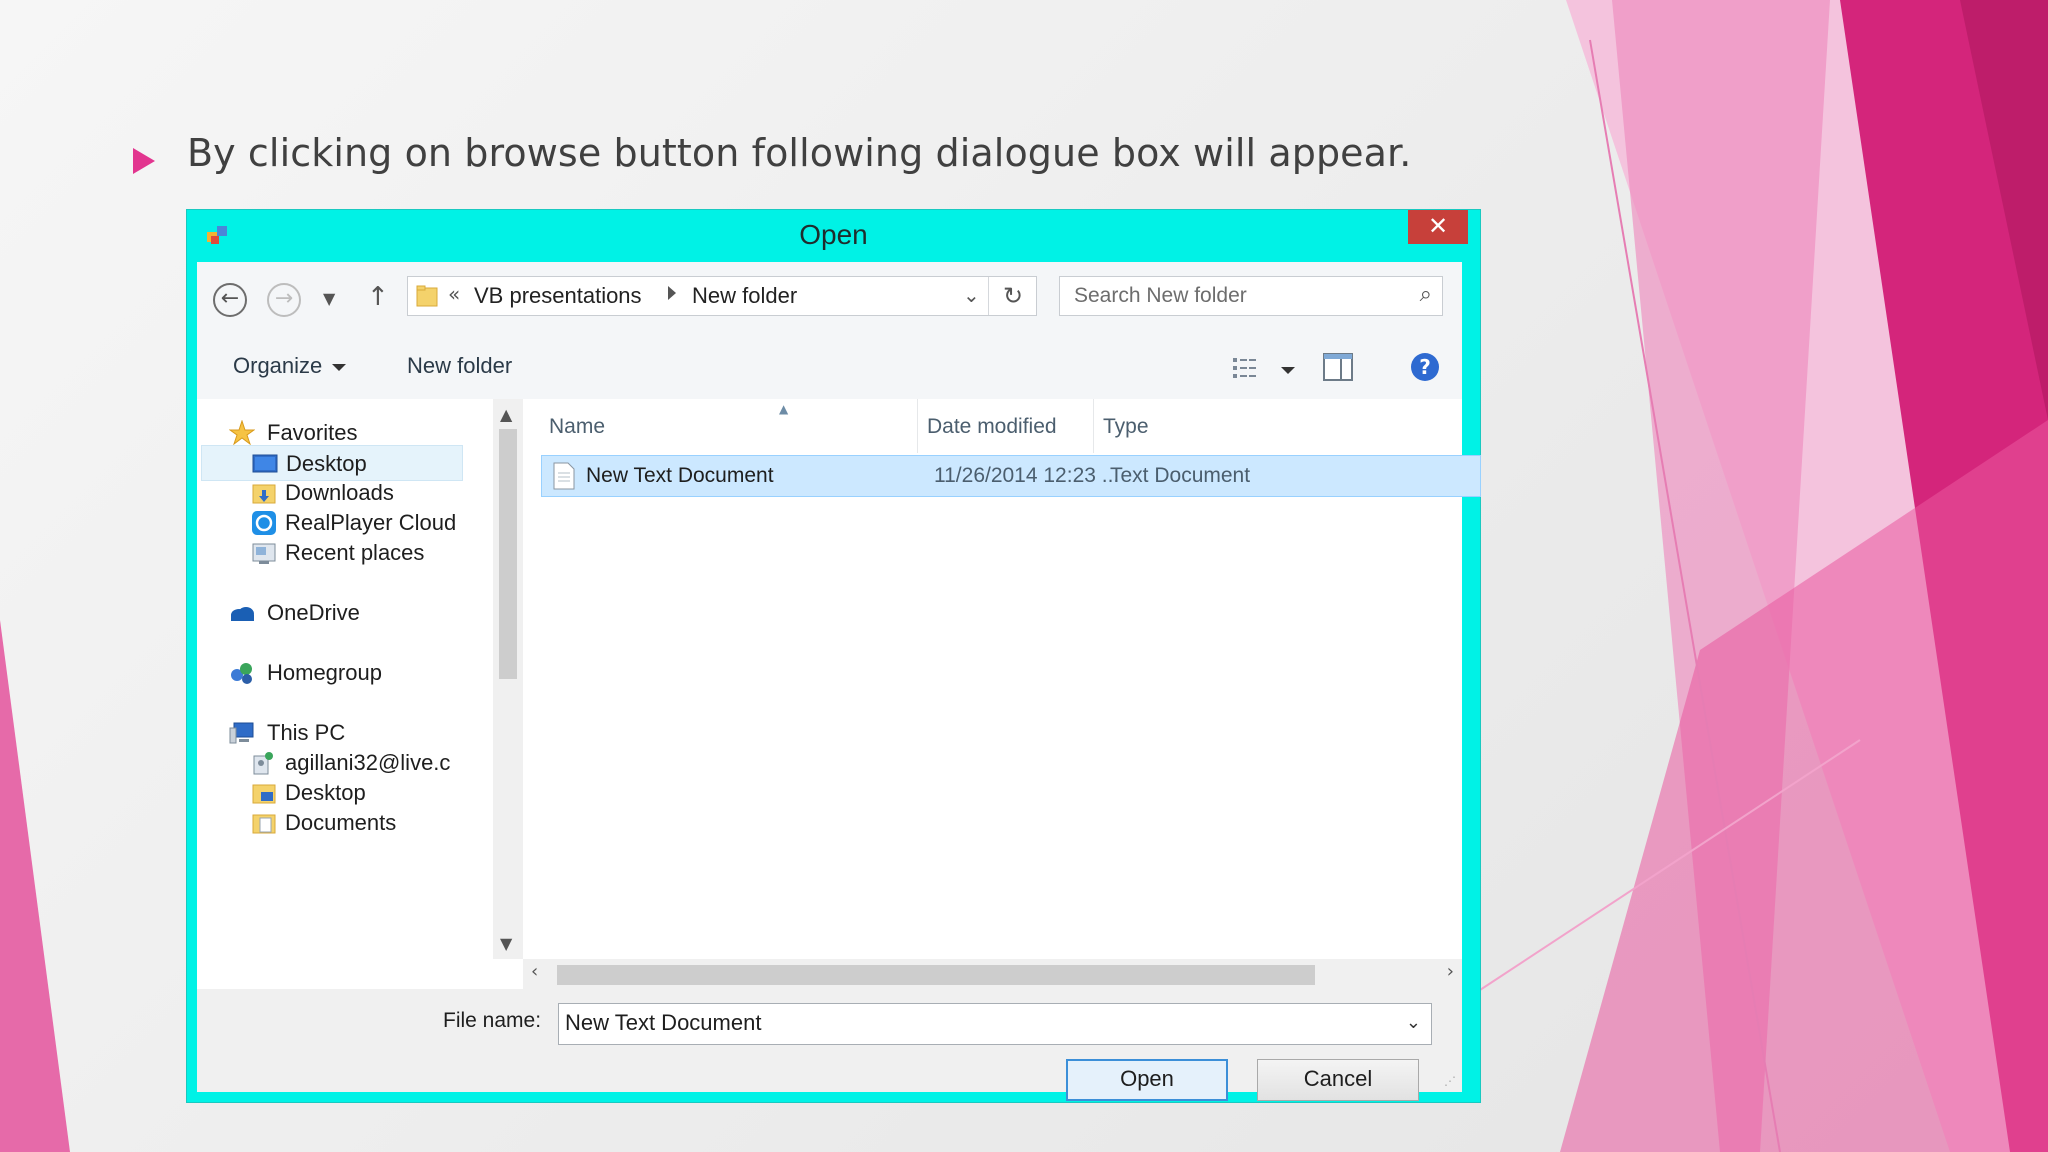  What do you see at coordinates (241, 733) in the screenshot?
I see `computer-icon` at bounding box center [241, 733].